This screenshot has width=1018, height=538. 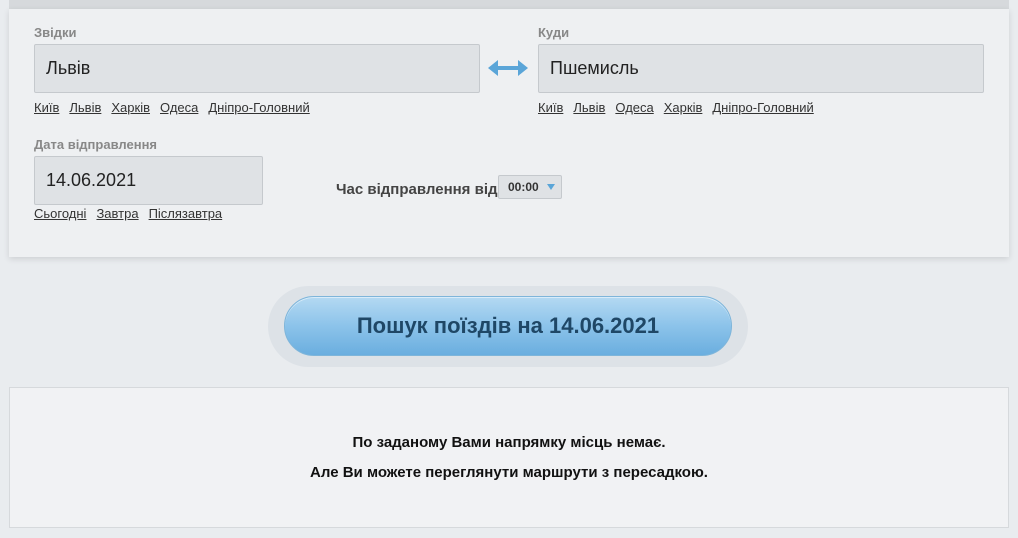 I want to click on to-quick-links: Київ Львів Одеса Харків Дніпро-Головний, so click(x=681, y=107).